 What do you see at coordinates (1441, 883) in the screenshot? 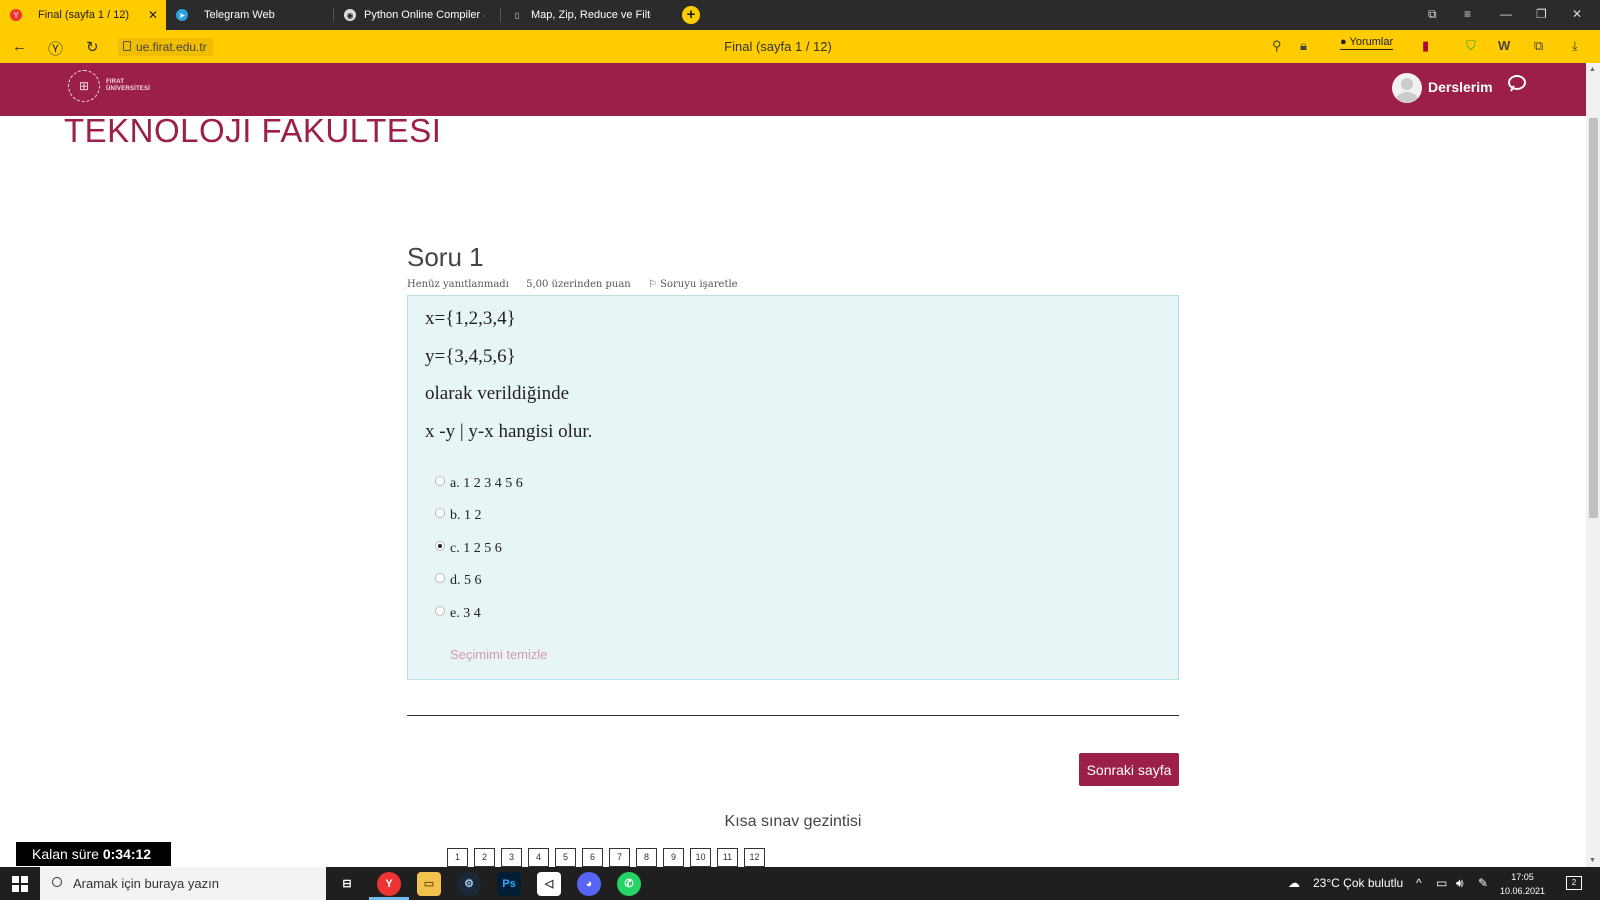
I see `network-icon: ▭` at bounding box center [1441, 883].